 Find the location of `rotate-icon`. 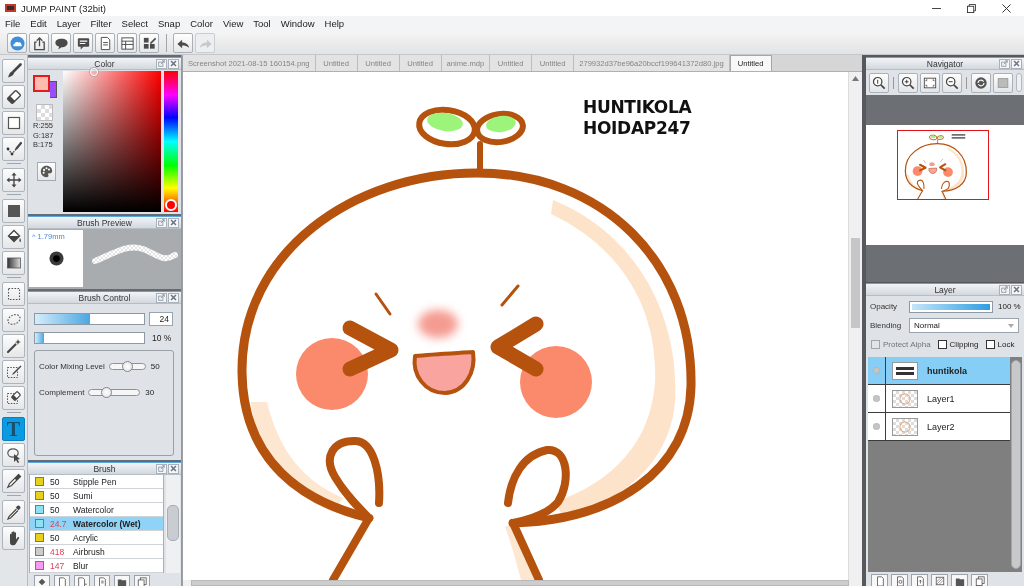

rotate-icon is located at coordinates (981, 82).